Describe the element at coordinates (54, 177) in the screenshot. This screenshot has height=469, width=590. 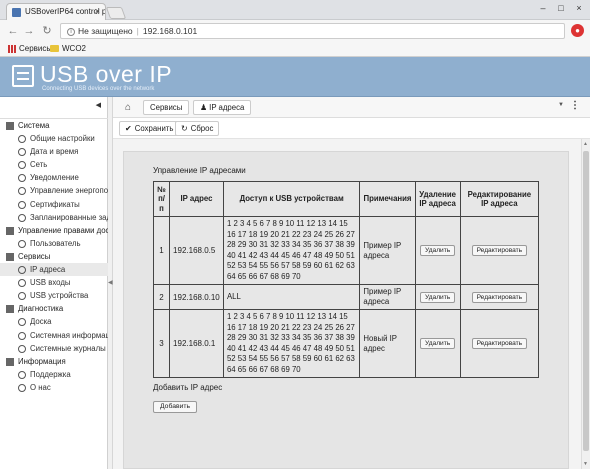
I see `sidebar-item: Уведомление` at that location.